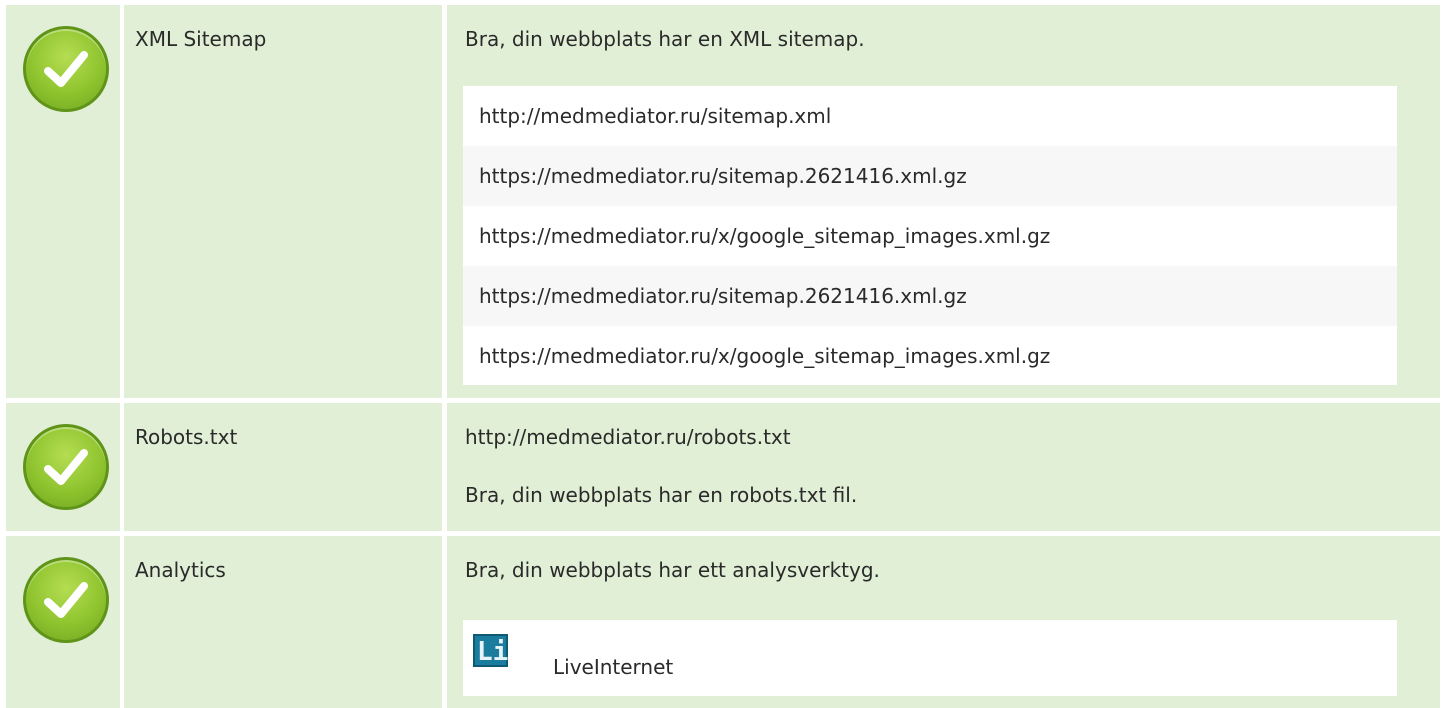  What do you see at coordinates (283, 622) in the screenshot?
I see `check-name-cell: Analytics` at bounding box center [283, 622].